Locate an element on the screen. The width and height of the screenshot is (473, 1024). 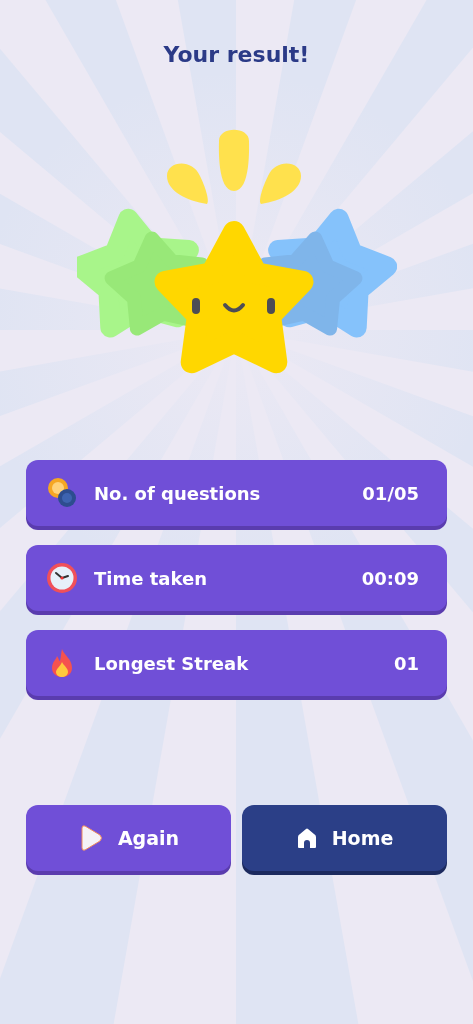
home-icon is located at coordinates (306, 838).